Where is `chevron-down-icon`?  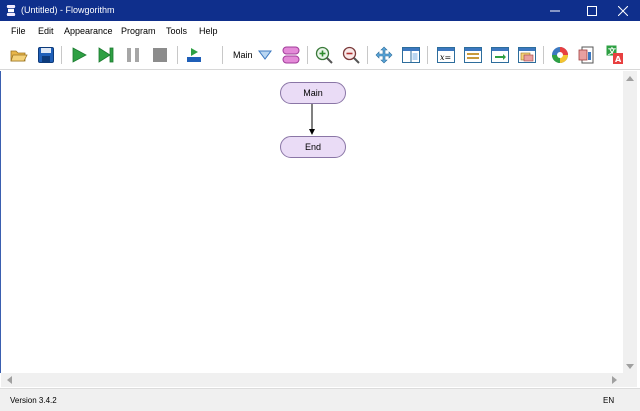
chevron-down-icon is located at coordinates (630, 366).